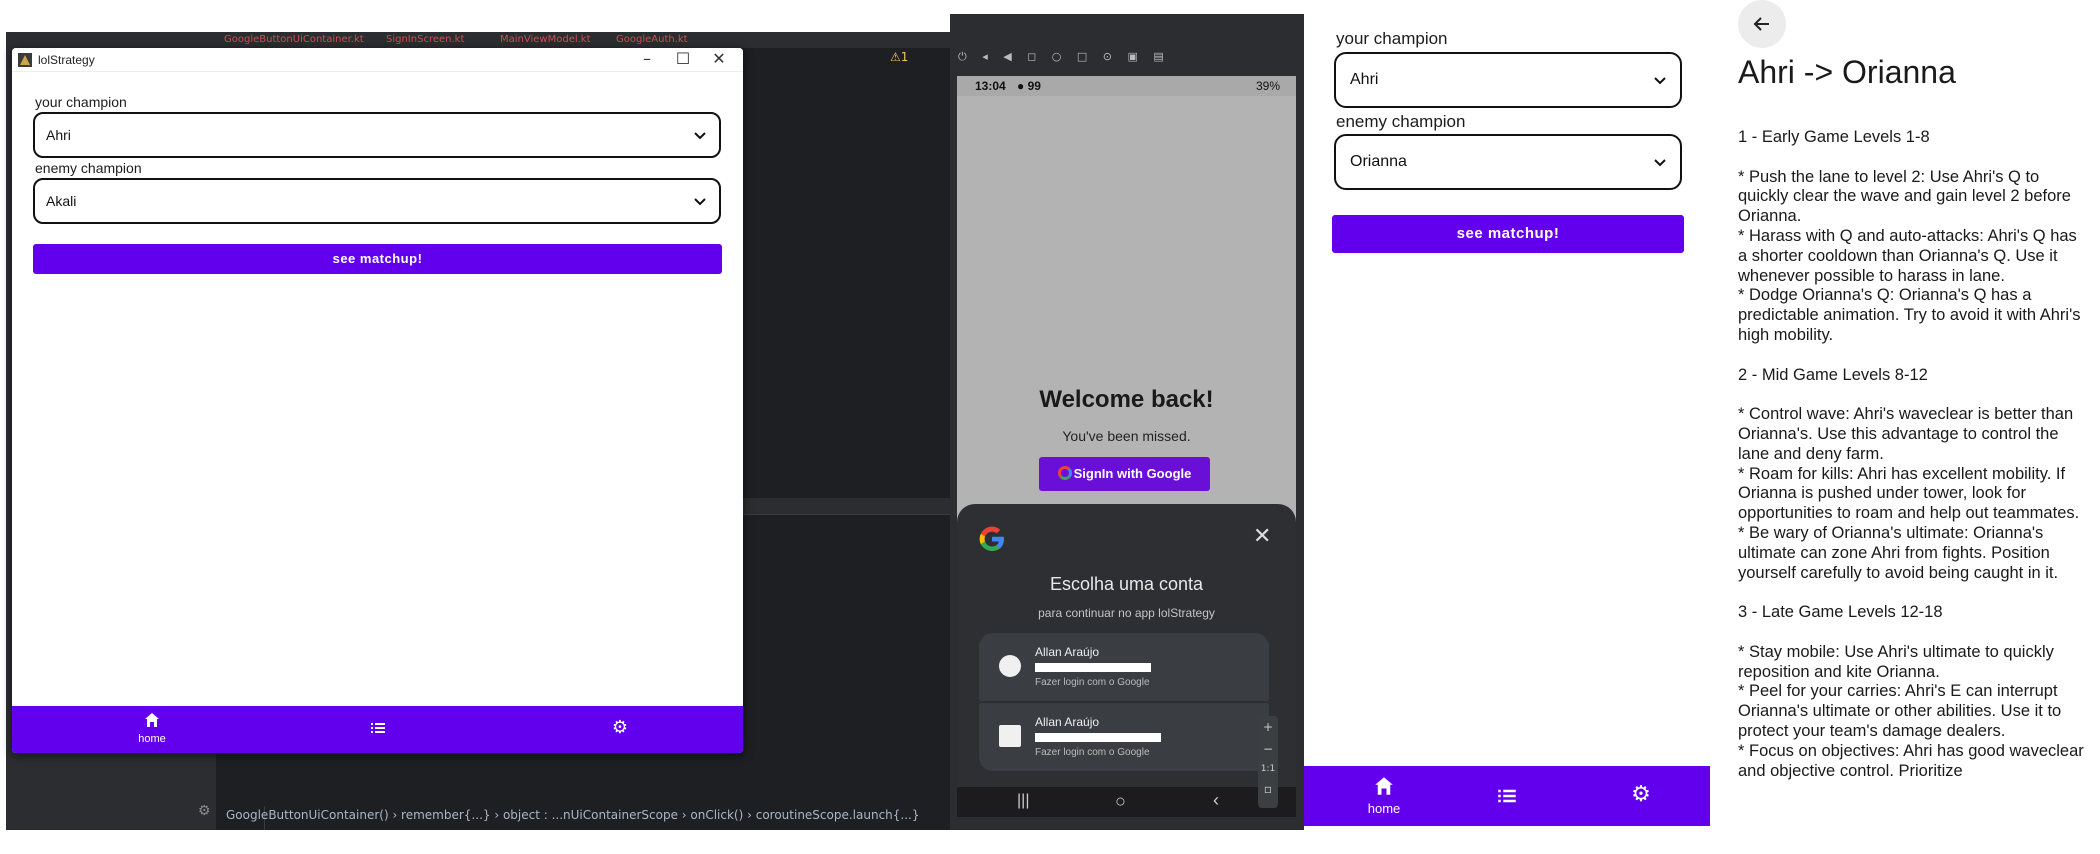 The width and height of the screenshot is (2100, 854). I want to click on zoom-reset-button: 1:1, so click(1268, 769).